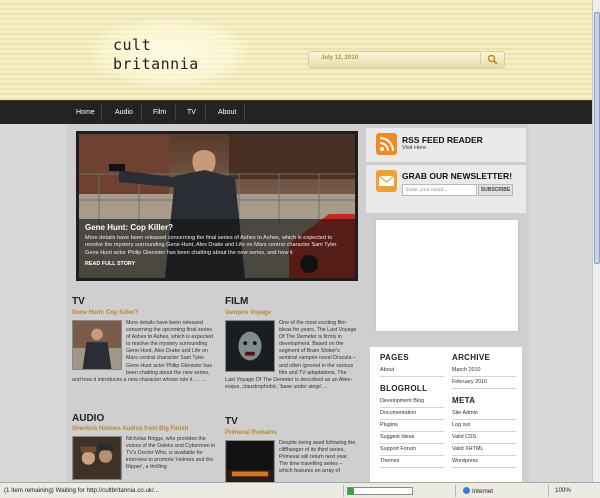 The image size is (600, 498). What do you see at coordinates (291, 313) in the screenshot?
I see `article-title: Vampire Voyage` at bounding box center [291, 313].